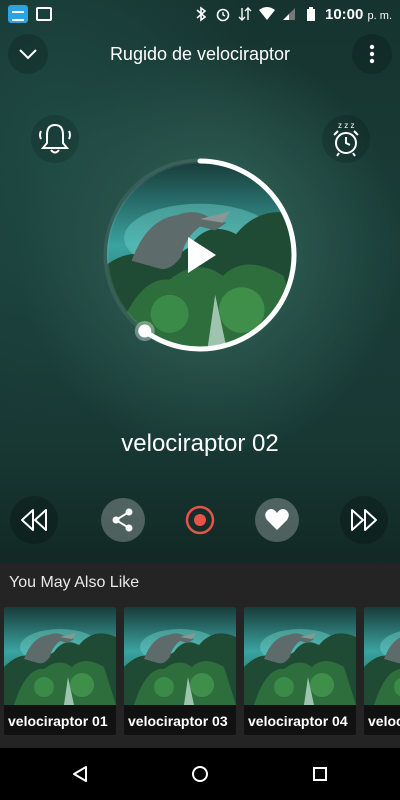 The width and height of the screenshot is (400, 800). I want to click on home-circle-icon, so click(200, 774).